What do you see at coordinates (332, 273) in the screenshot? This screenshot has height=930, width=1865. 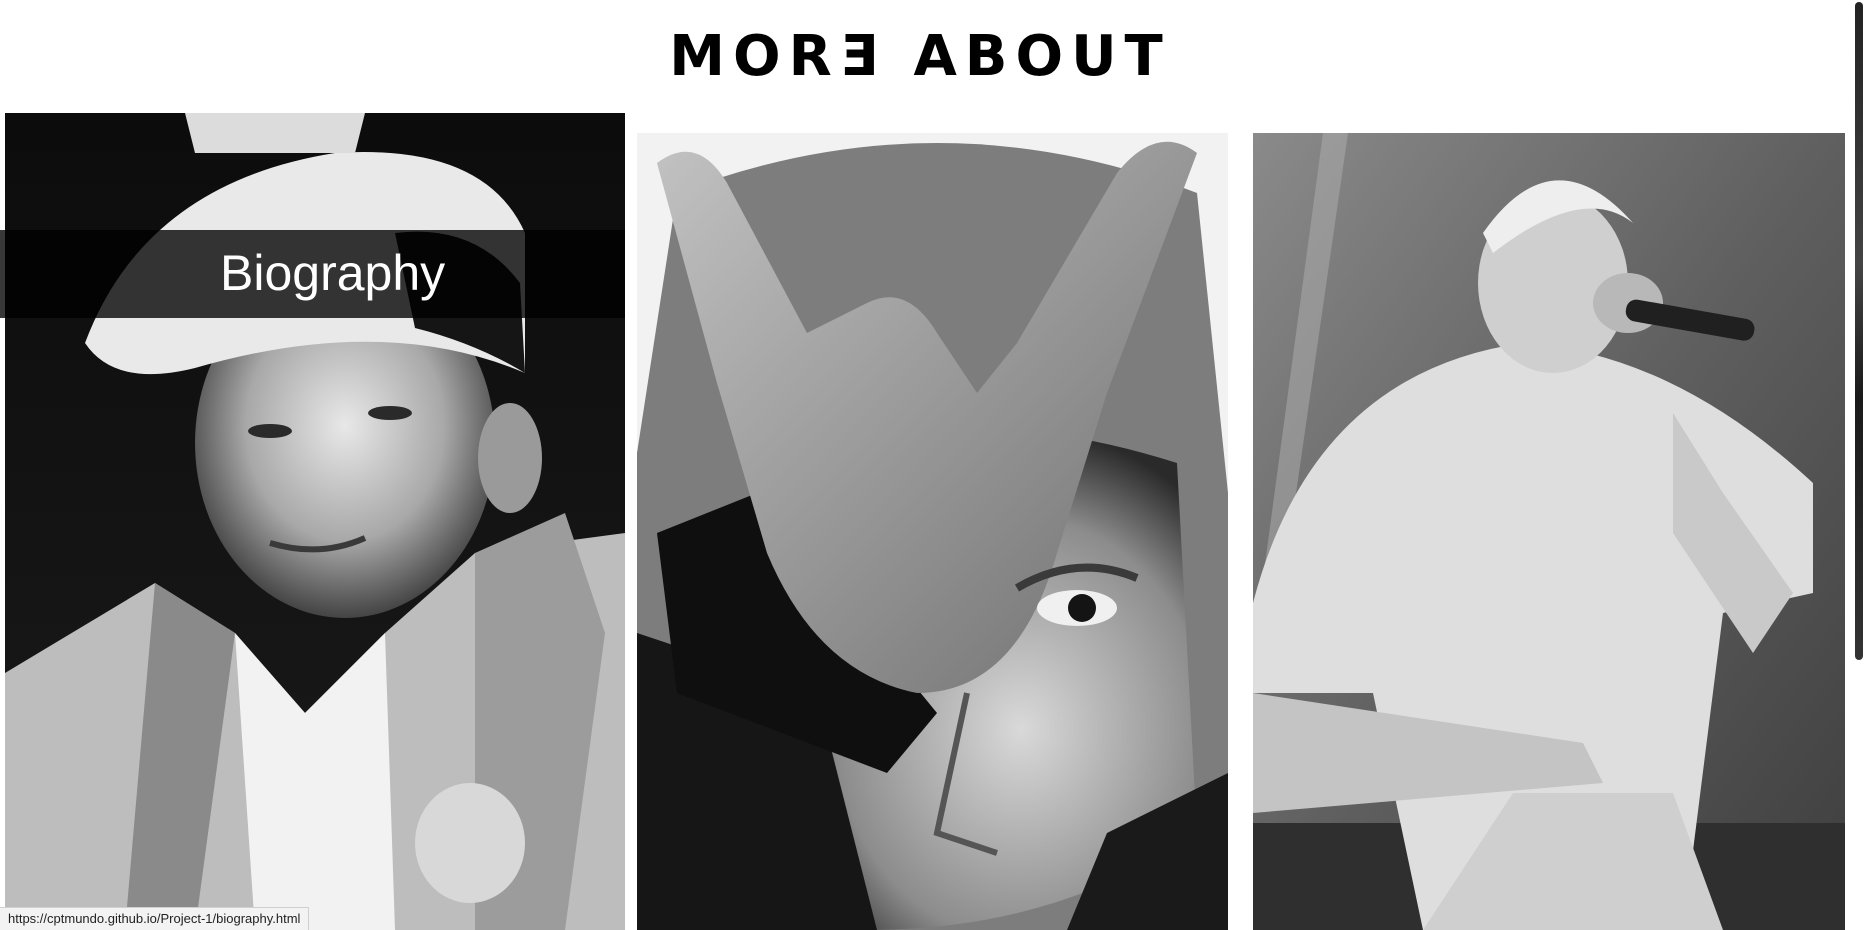 I see `biography-link: Biography` at bounding box center [332, 273].